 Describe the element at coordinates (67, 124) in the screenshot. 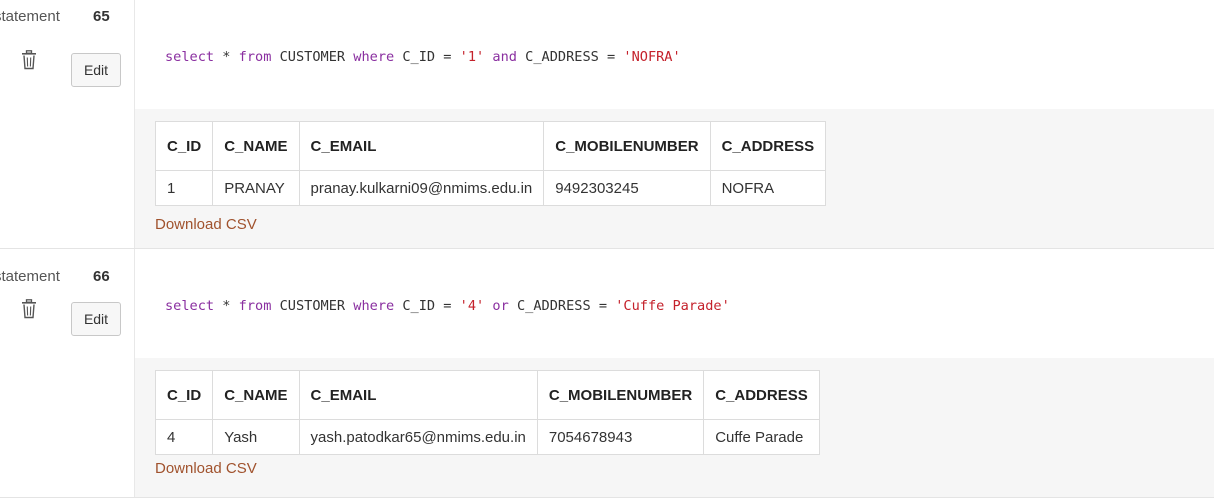

I see `statement-sidebar: statement 65 Edit` at that location.